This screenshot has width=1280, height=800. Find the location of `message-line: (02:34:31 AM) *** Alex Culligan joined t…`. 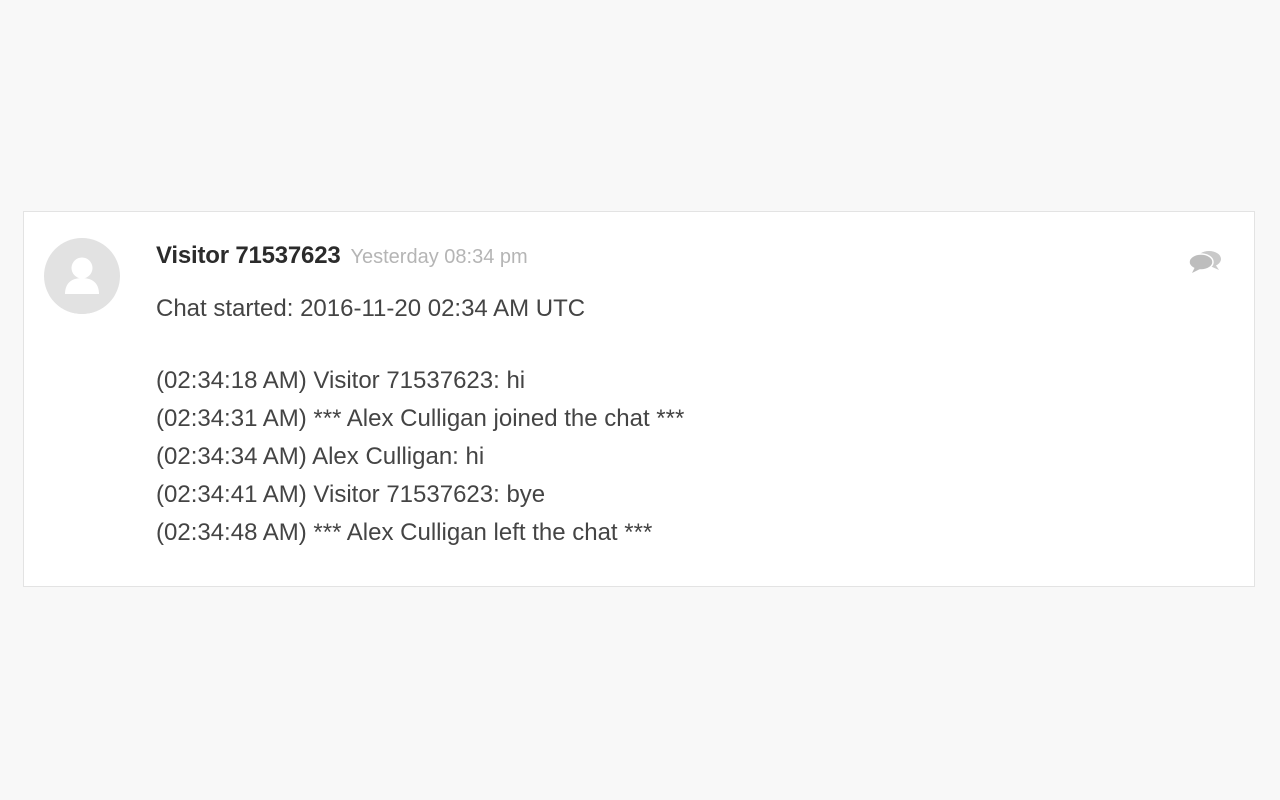

message-line: (02:34:31 AM) *** Alex Culligan joined t… is located at coordinates (420, 418).